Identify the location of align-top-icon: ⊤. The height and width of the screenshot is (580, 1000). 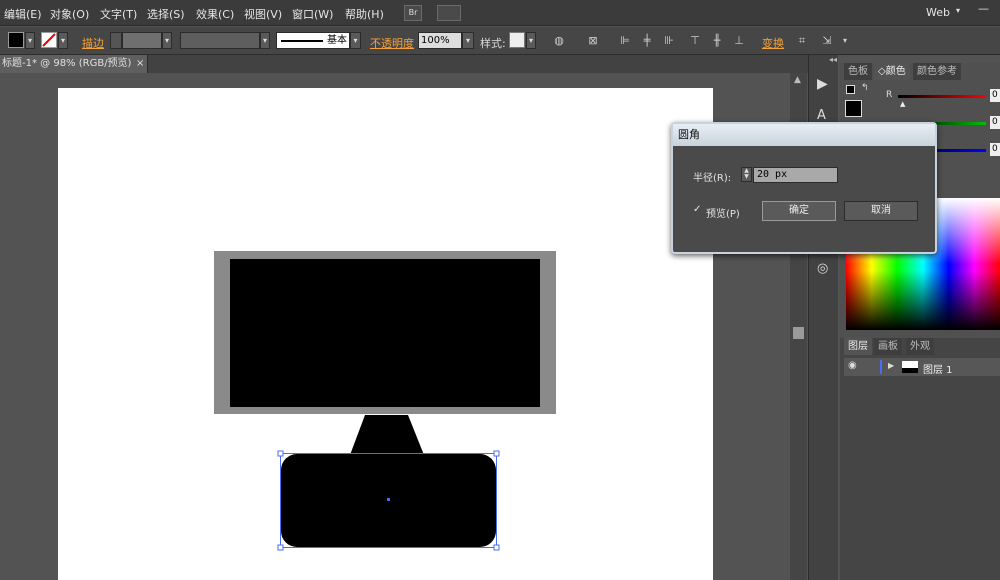
(695, 41).